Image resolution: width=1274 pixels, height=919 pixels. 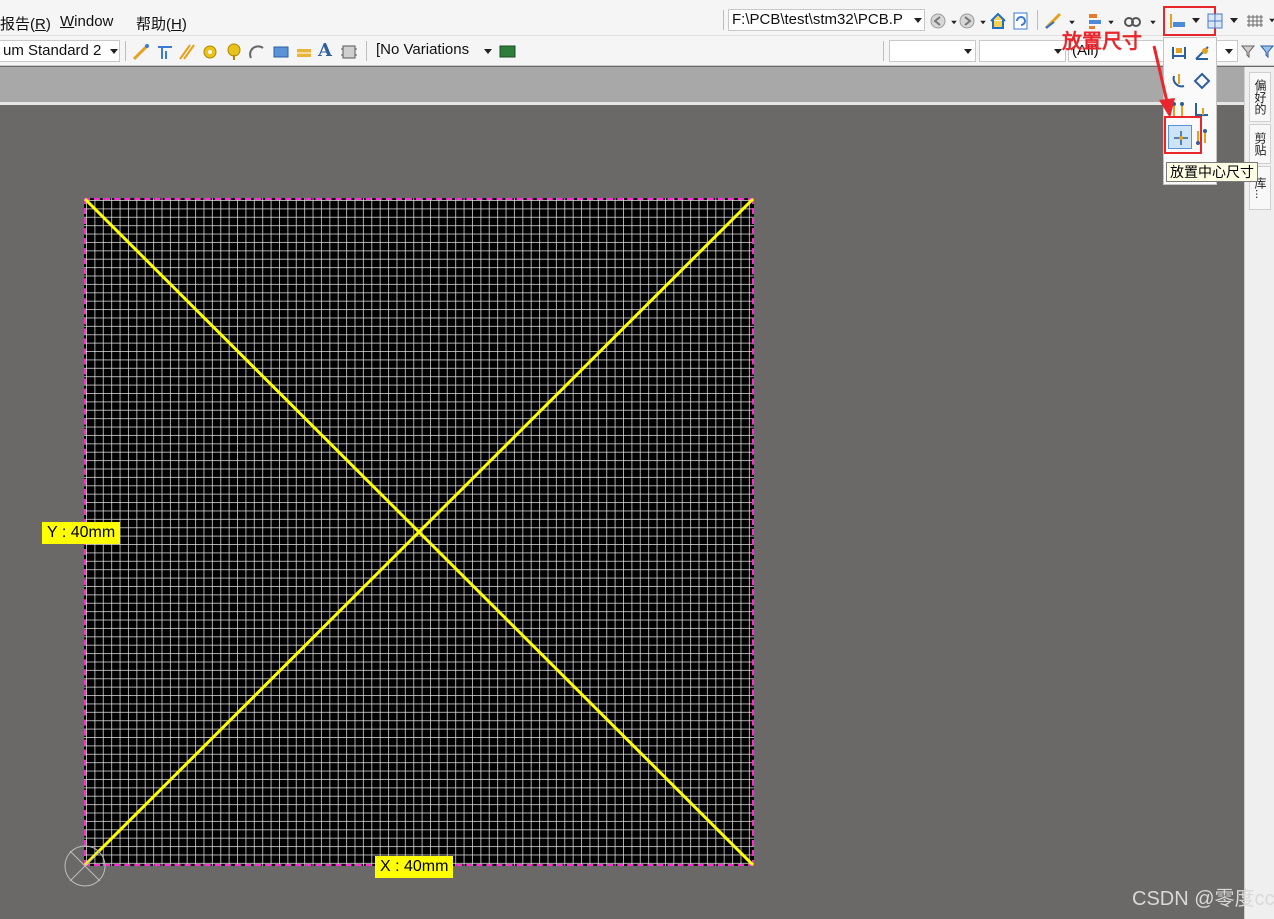 What do you see at coordinates (234, 52) in the screenshot?
I see `pad-icon` at bounding box center [234, 52].